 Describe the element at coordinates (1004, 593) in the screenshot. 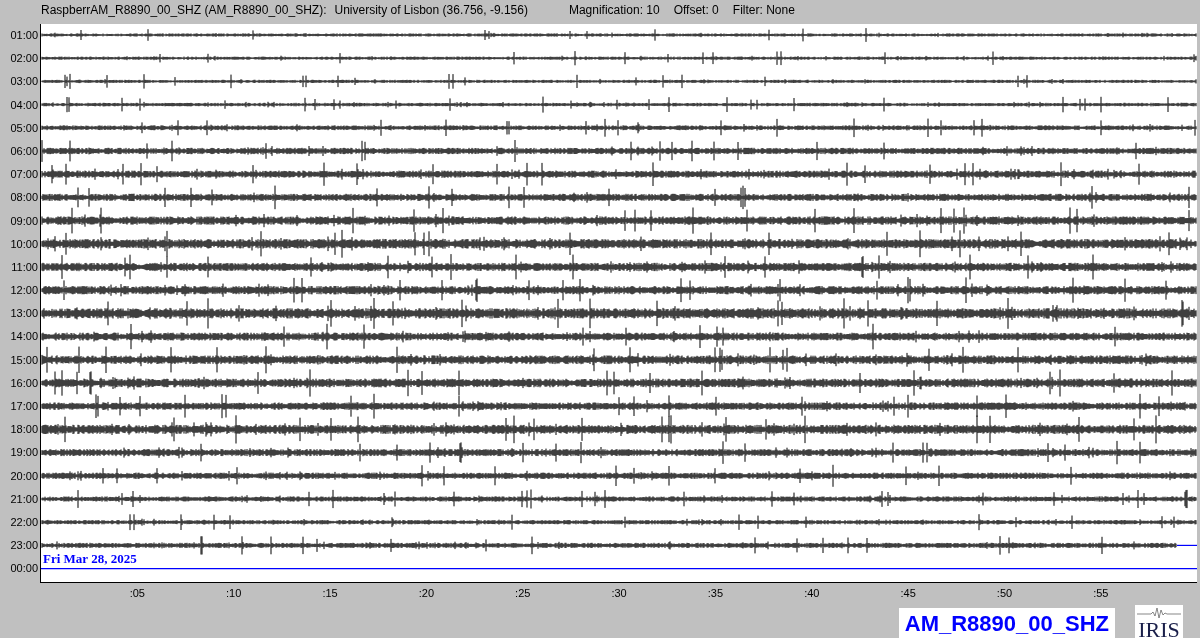

I see `minute-tick-label: :50` at that location.